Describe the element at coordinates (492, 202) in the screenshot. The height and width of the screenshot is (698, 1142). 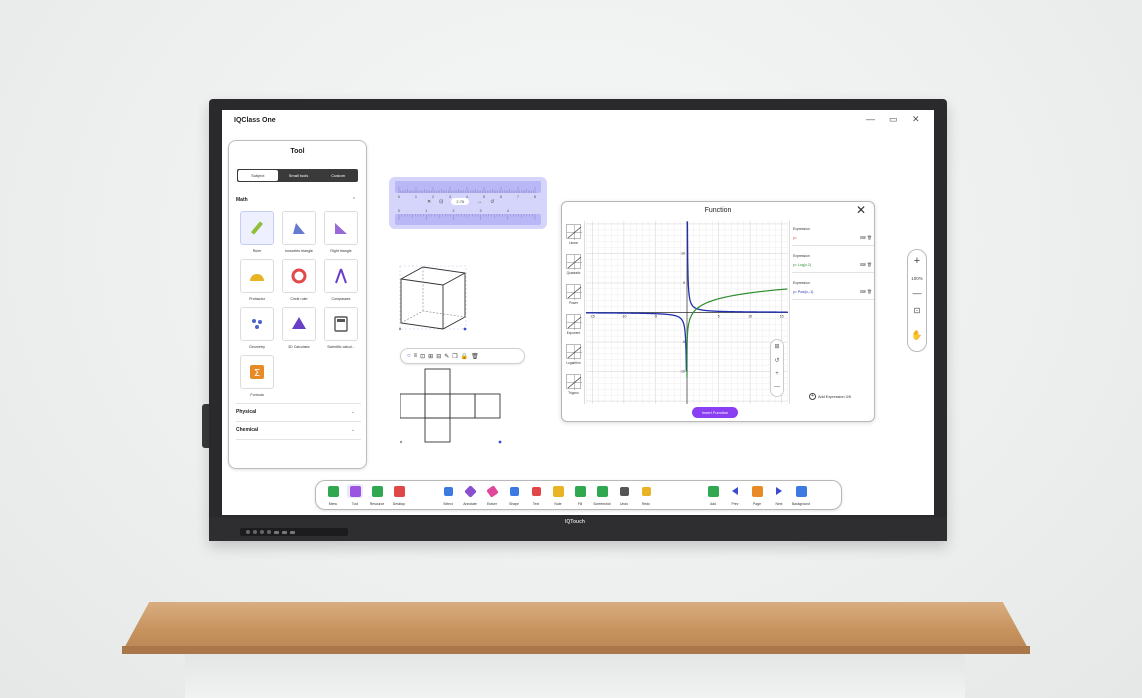
I see `ruler-rotate-icon: ↺` at that location.